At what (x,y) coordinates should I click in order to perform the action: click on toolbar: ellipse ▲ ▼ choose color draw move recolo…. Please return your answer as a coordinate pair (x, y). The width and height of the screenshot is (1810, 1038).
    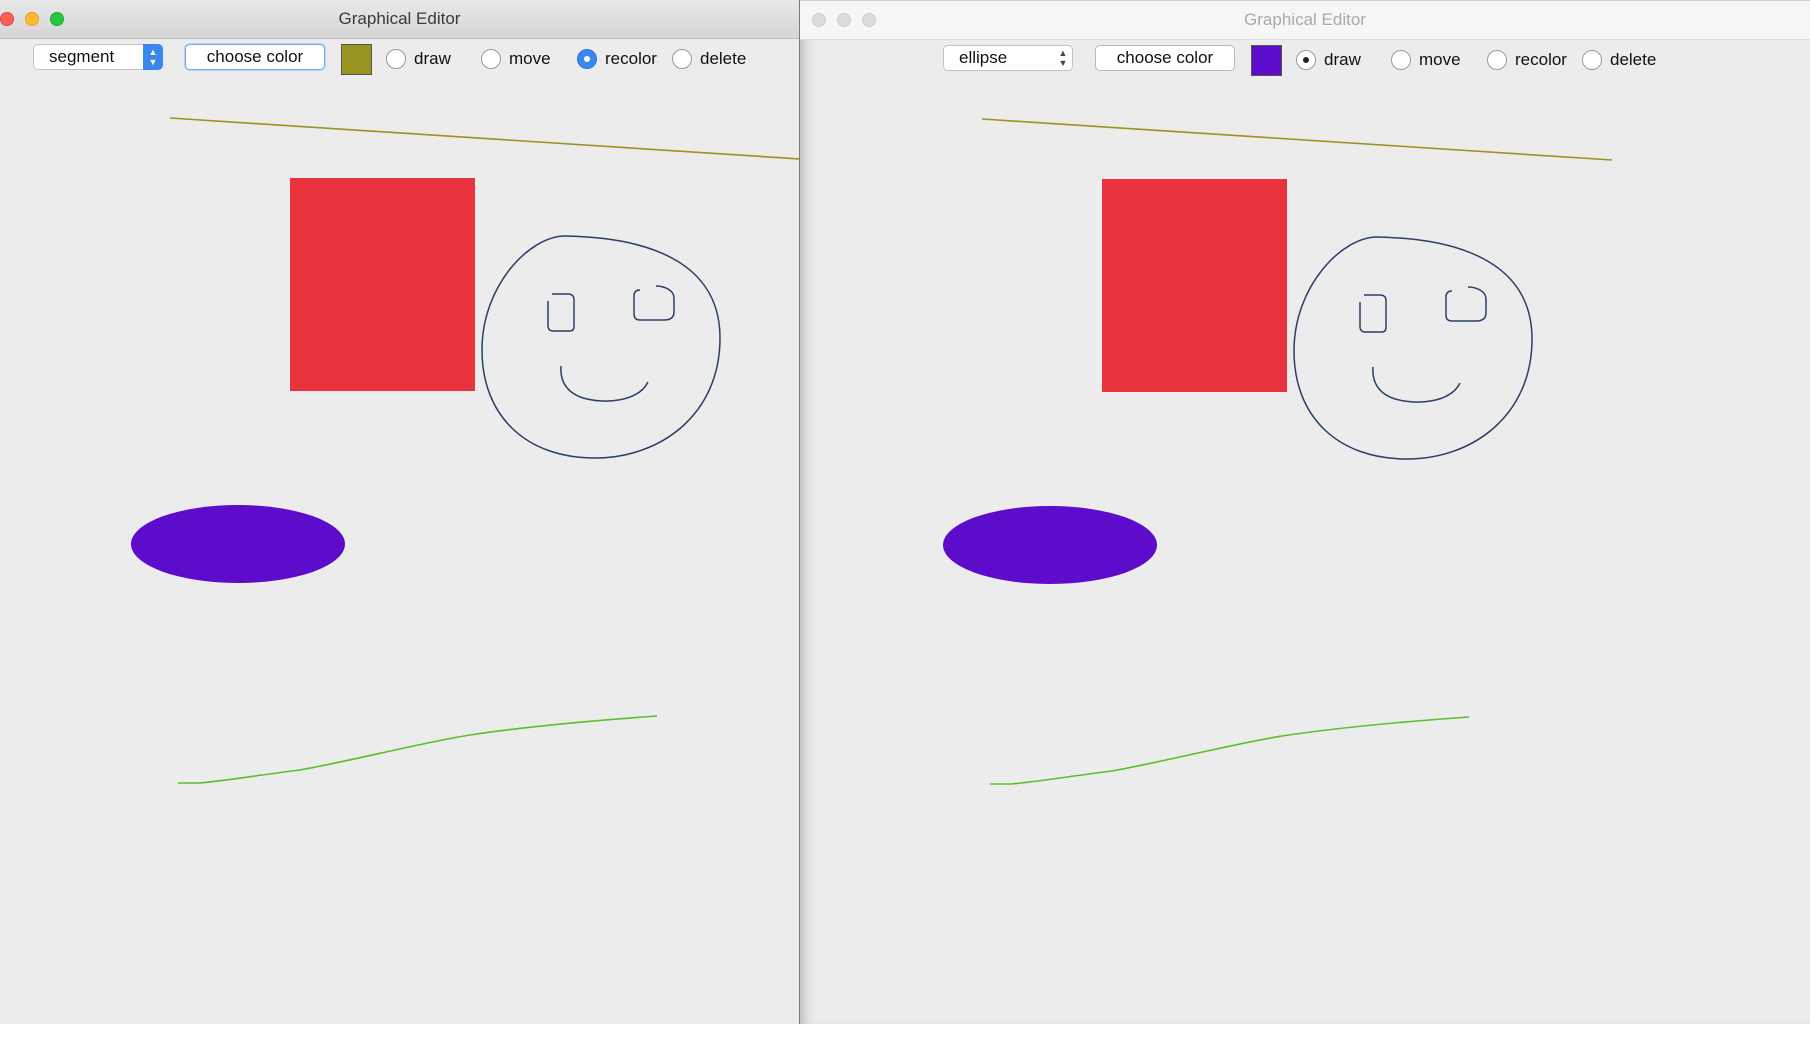
    Looking at the image, I should click on (1305, 61).